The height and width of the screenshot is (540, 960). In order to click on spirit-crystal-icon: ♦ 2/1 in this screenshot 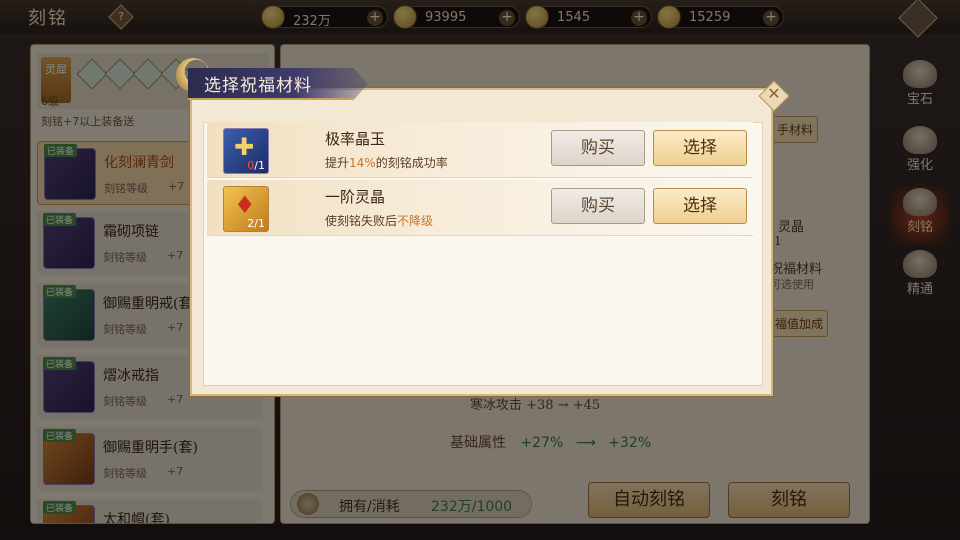, I will do `click(246, 209)`.